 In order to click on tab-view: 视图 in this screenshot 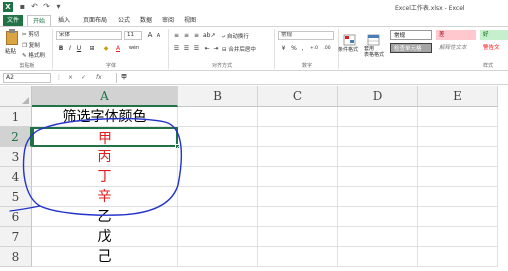, I will do `click(190, 20)`.